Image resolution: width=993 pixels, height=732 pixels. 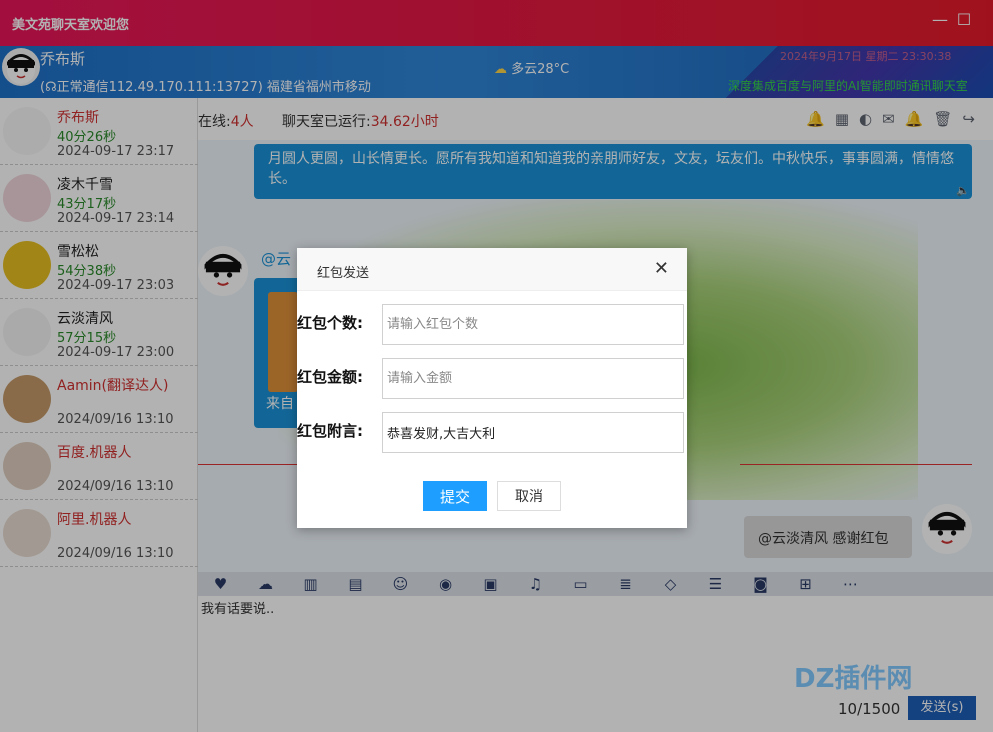 What do you see at coordinates (330, 431) in the screenshot?
I see `note-label: 红包附言:` at bounding box center [330, 431].